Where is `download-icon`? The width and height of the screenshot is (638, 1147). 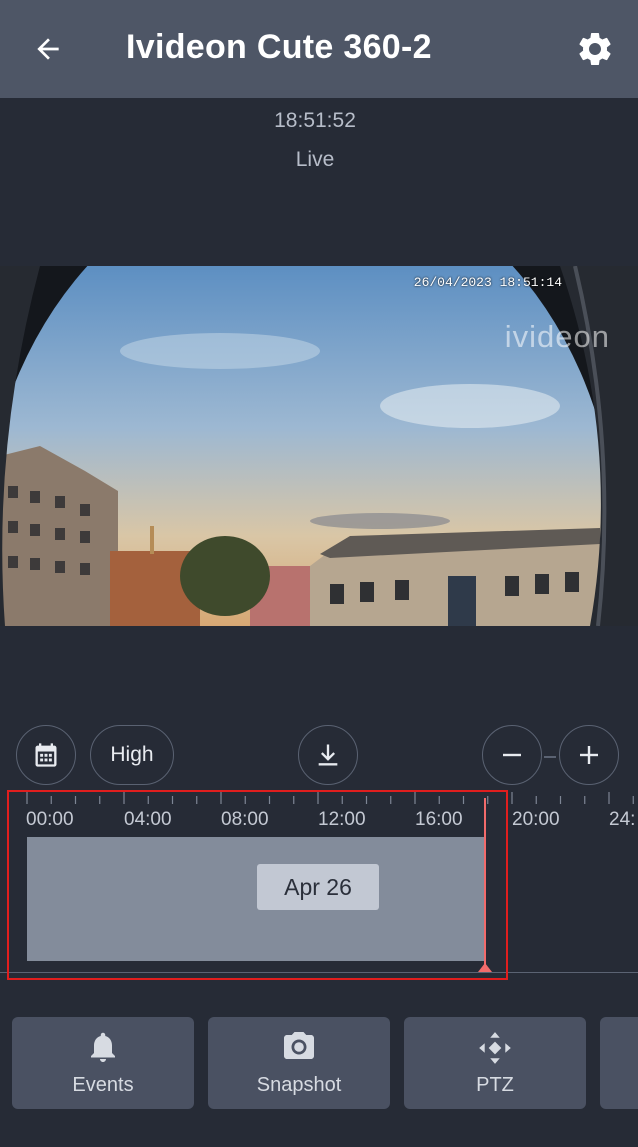
download-icon is located at coordinates (328, 755).